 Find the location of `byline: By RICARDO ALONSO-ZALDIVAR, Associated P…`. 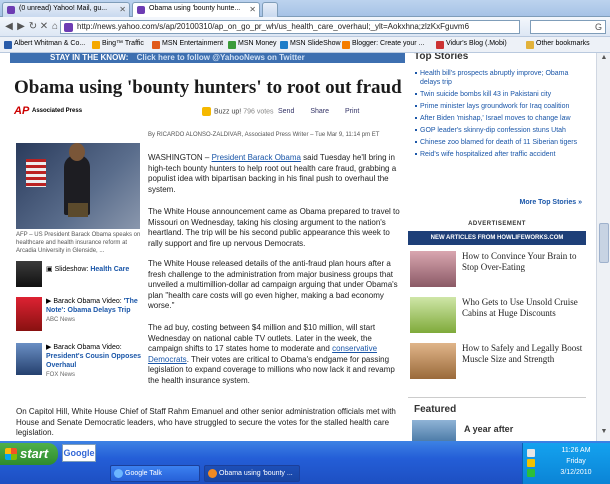

byline: By RICARDO ALONSO-ZALDIVAR, Associated P… is located at coordinates (264, 135).